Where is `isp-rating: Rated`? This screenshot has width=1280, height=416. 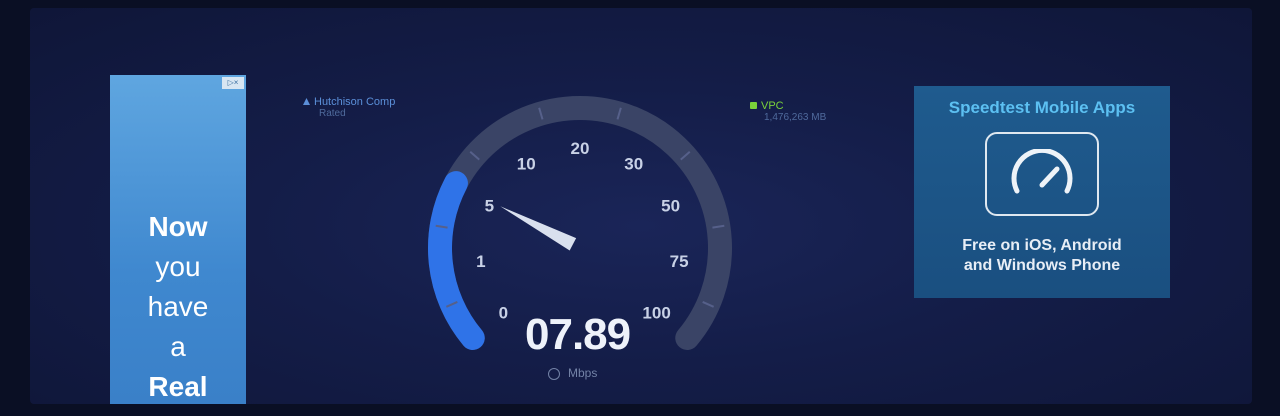 isp-rating: Rated is located at coordinates (332, 113).